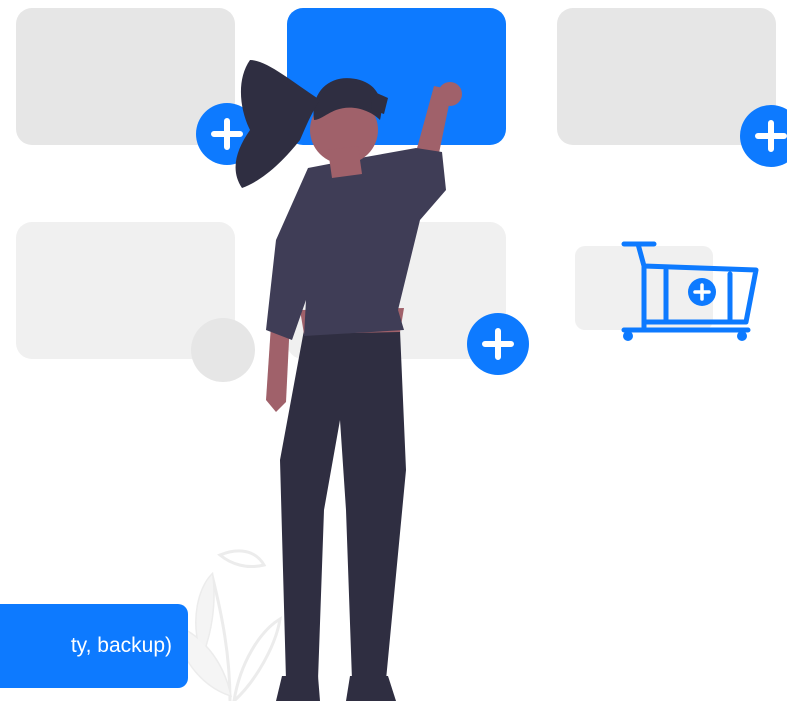  What do you see at coordinates (689, 290) in the screenshot?
I see `shopping-cart-icon` at bounding box center [689, 290].